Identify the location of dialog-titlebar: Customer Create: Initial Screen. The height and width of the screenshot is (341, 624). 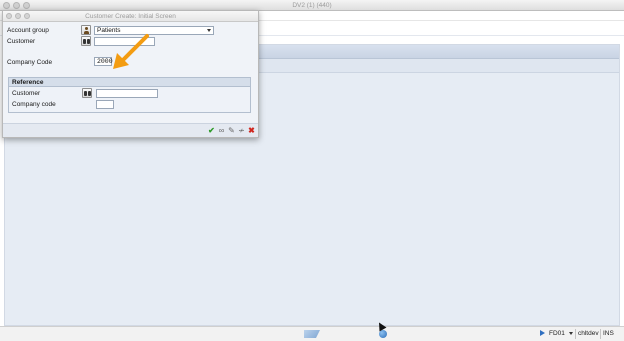
(130, 16).